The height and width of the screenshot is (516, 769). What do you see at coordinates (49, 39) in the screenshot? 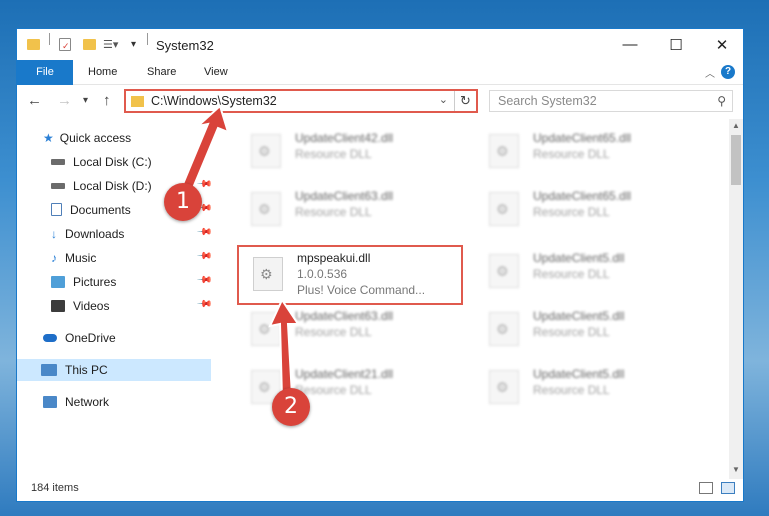
I see `divider` at bounding box center [49, 39].